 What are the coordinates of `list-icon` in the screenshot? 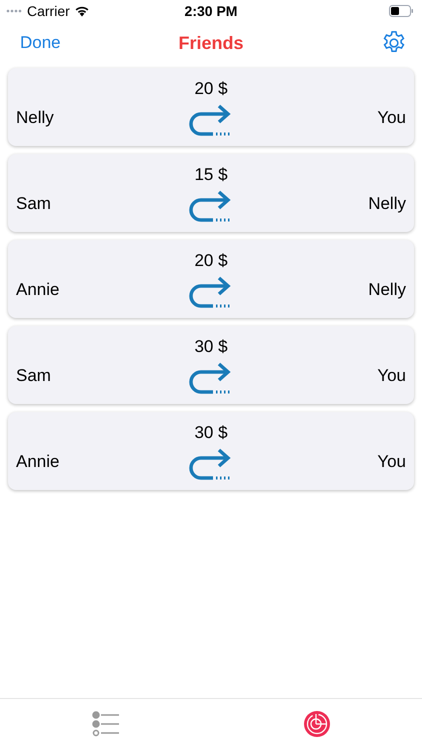 It's located at (106, 724).